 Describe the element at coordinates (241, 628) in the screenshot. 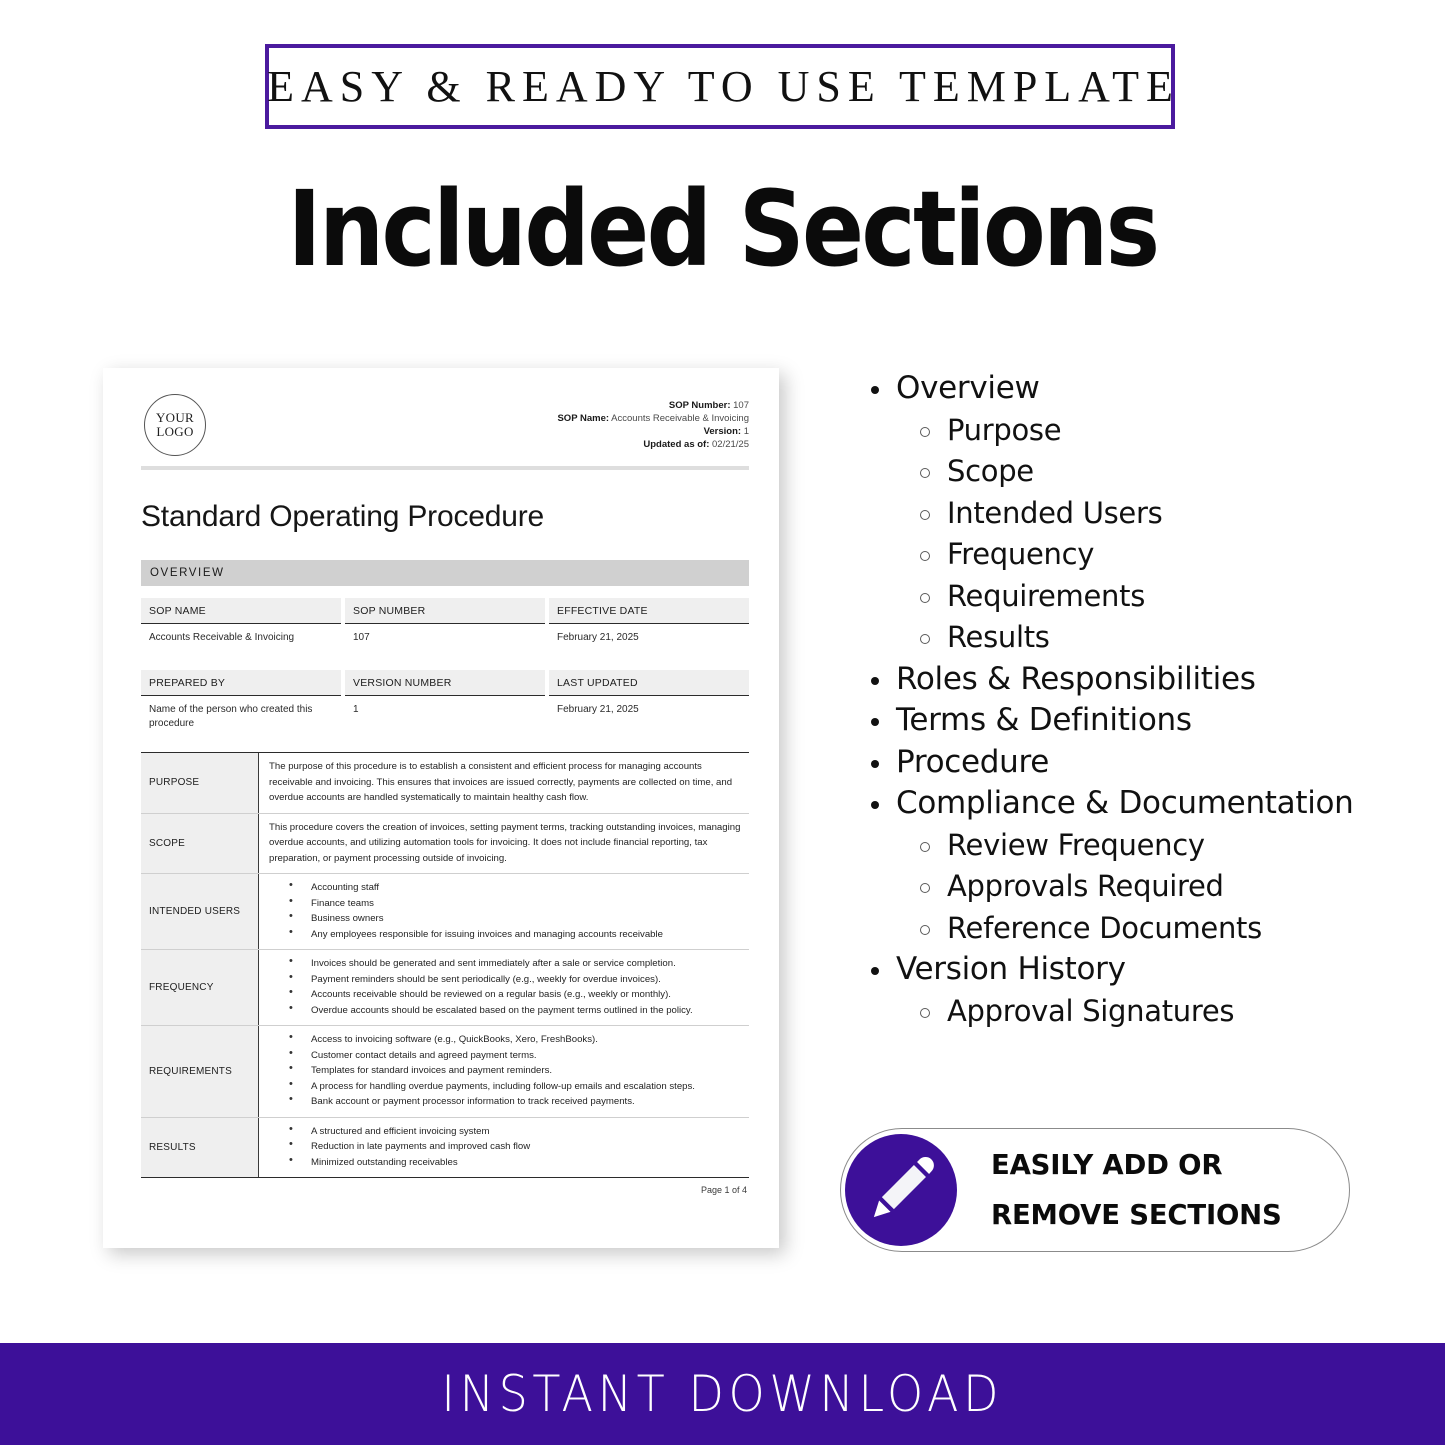

I see `meta-cell-sop-name: SOP NAME Accounts Receivable & Invoicing` at that location.